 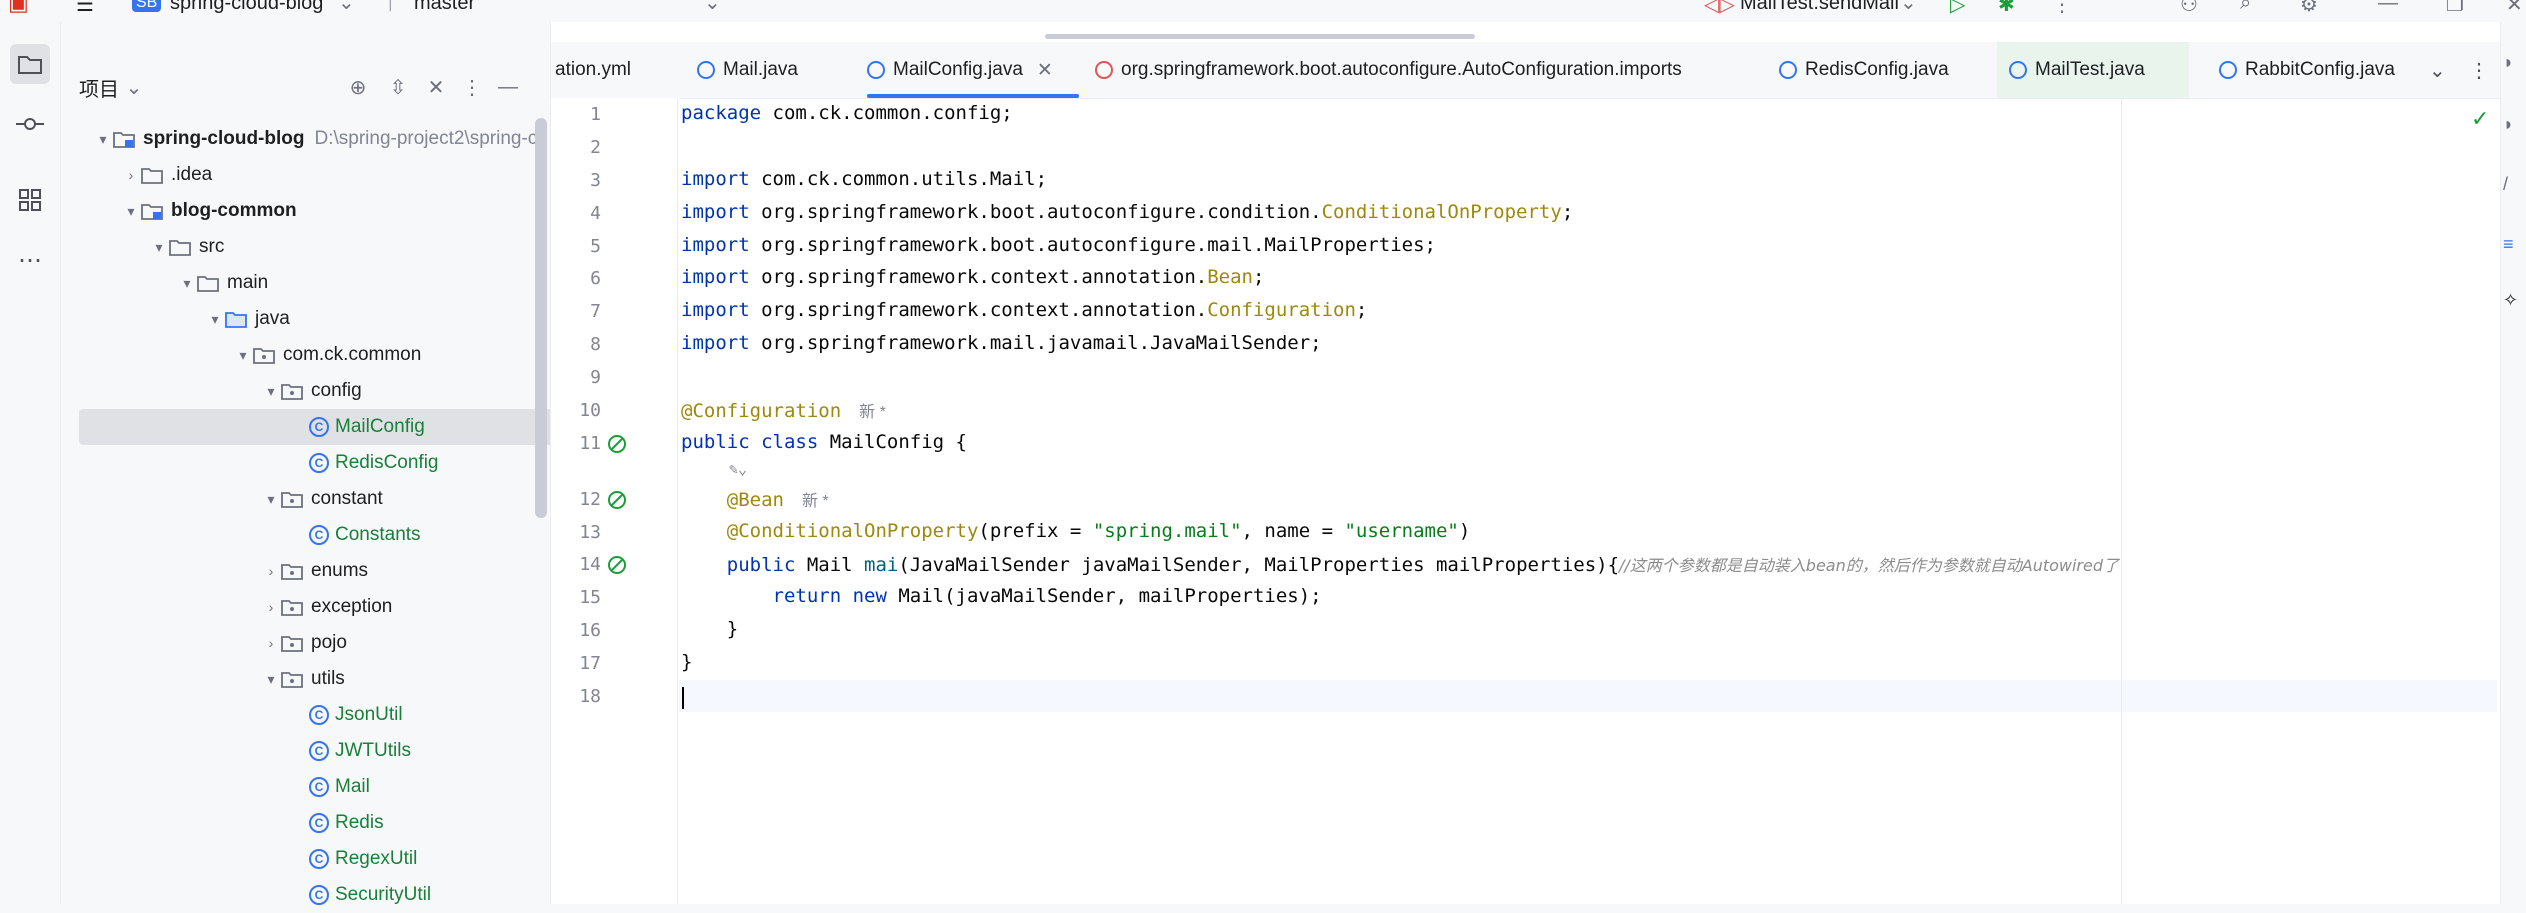 What do you see at coordinates (2320, 69) in the screenshot?
I see `tab-label: RabbitConfig.java` at bounding box center [2320, 69].